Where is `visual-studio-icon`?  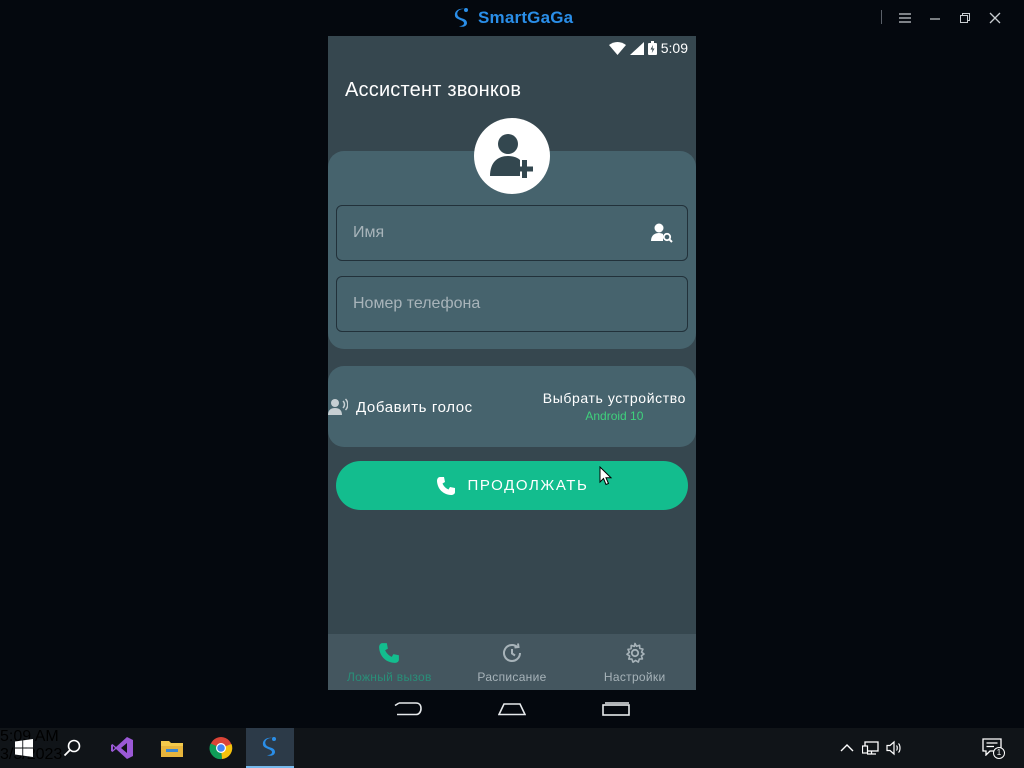
visual-studio-icon is located at coordinates (122, 748).